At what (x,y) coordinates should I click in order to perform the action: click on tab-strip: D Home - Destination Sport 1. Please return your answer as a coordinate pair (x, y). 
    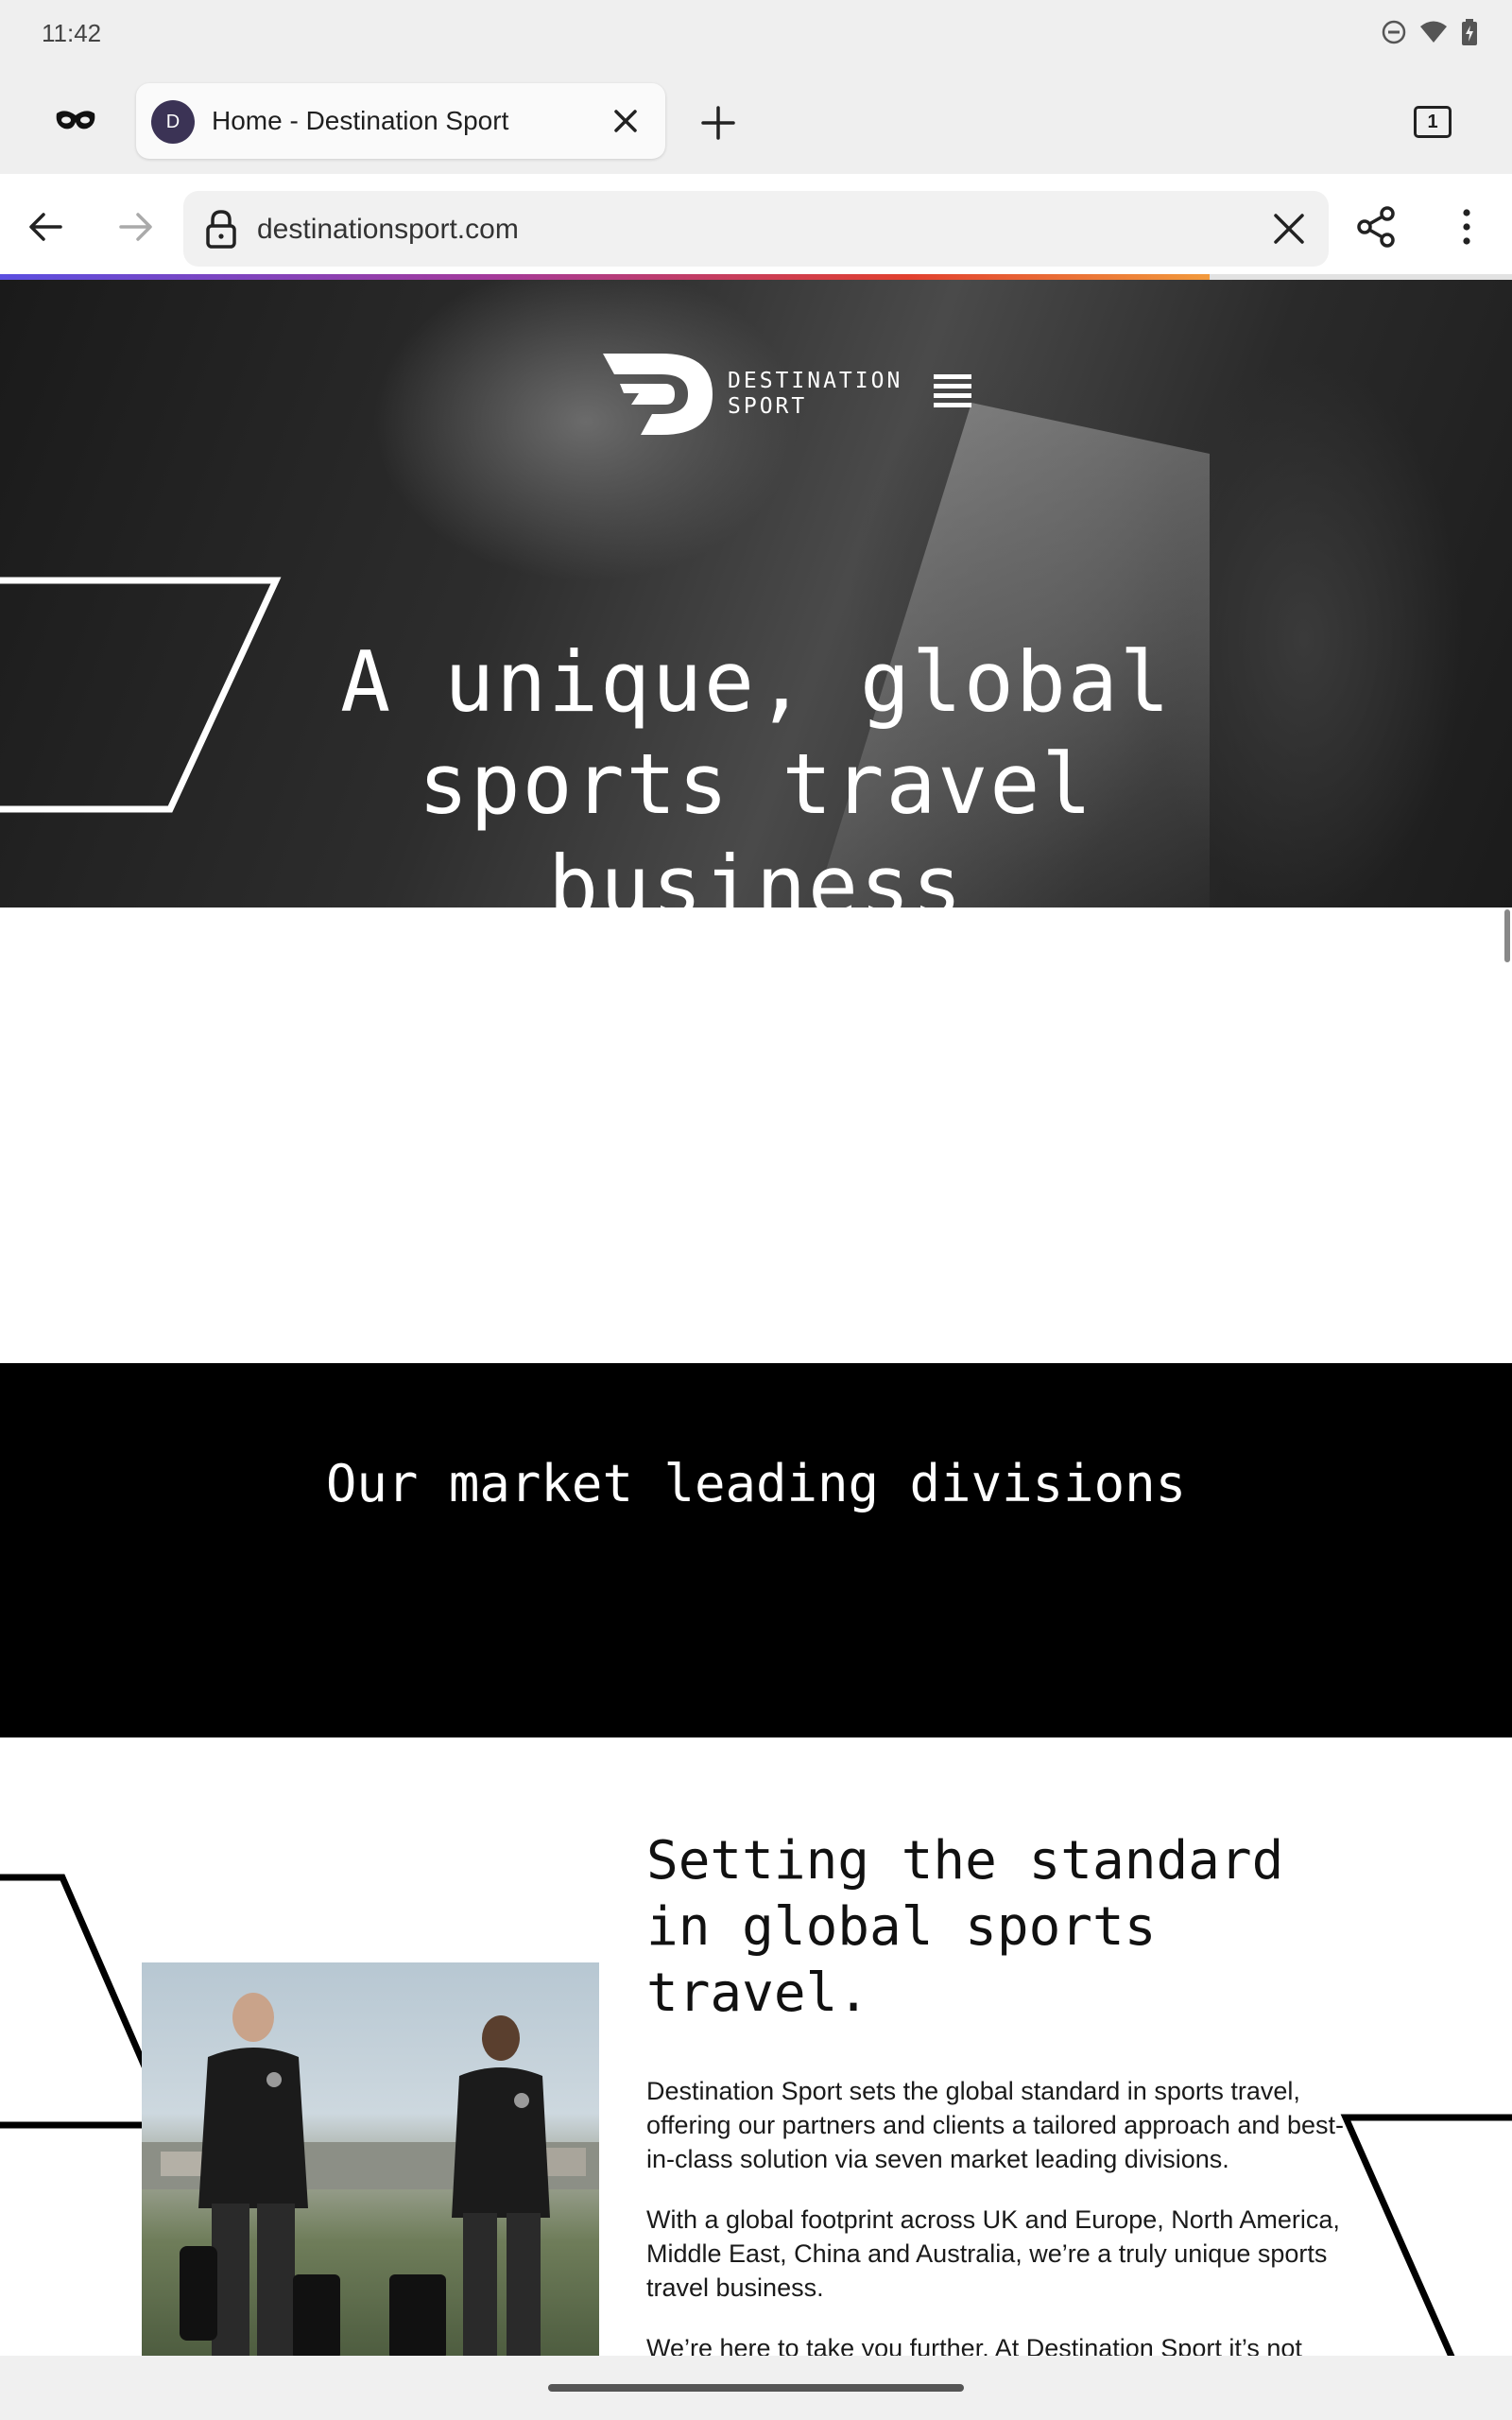
    Looking at the image, I should click on (756, 121).